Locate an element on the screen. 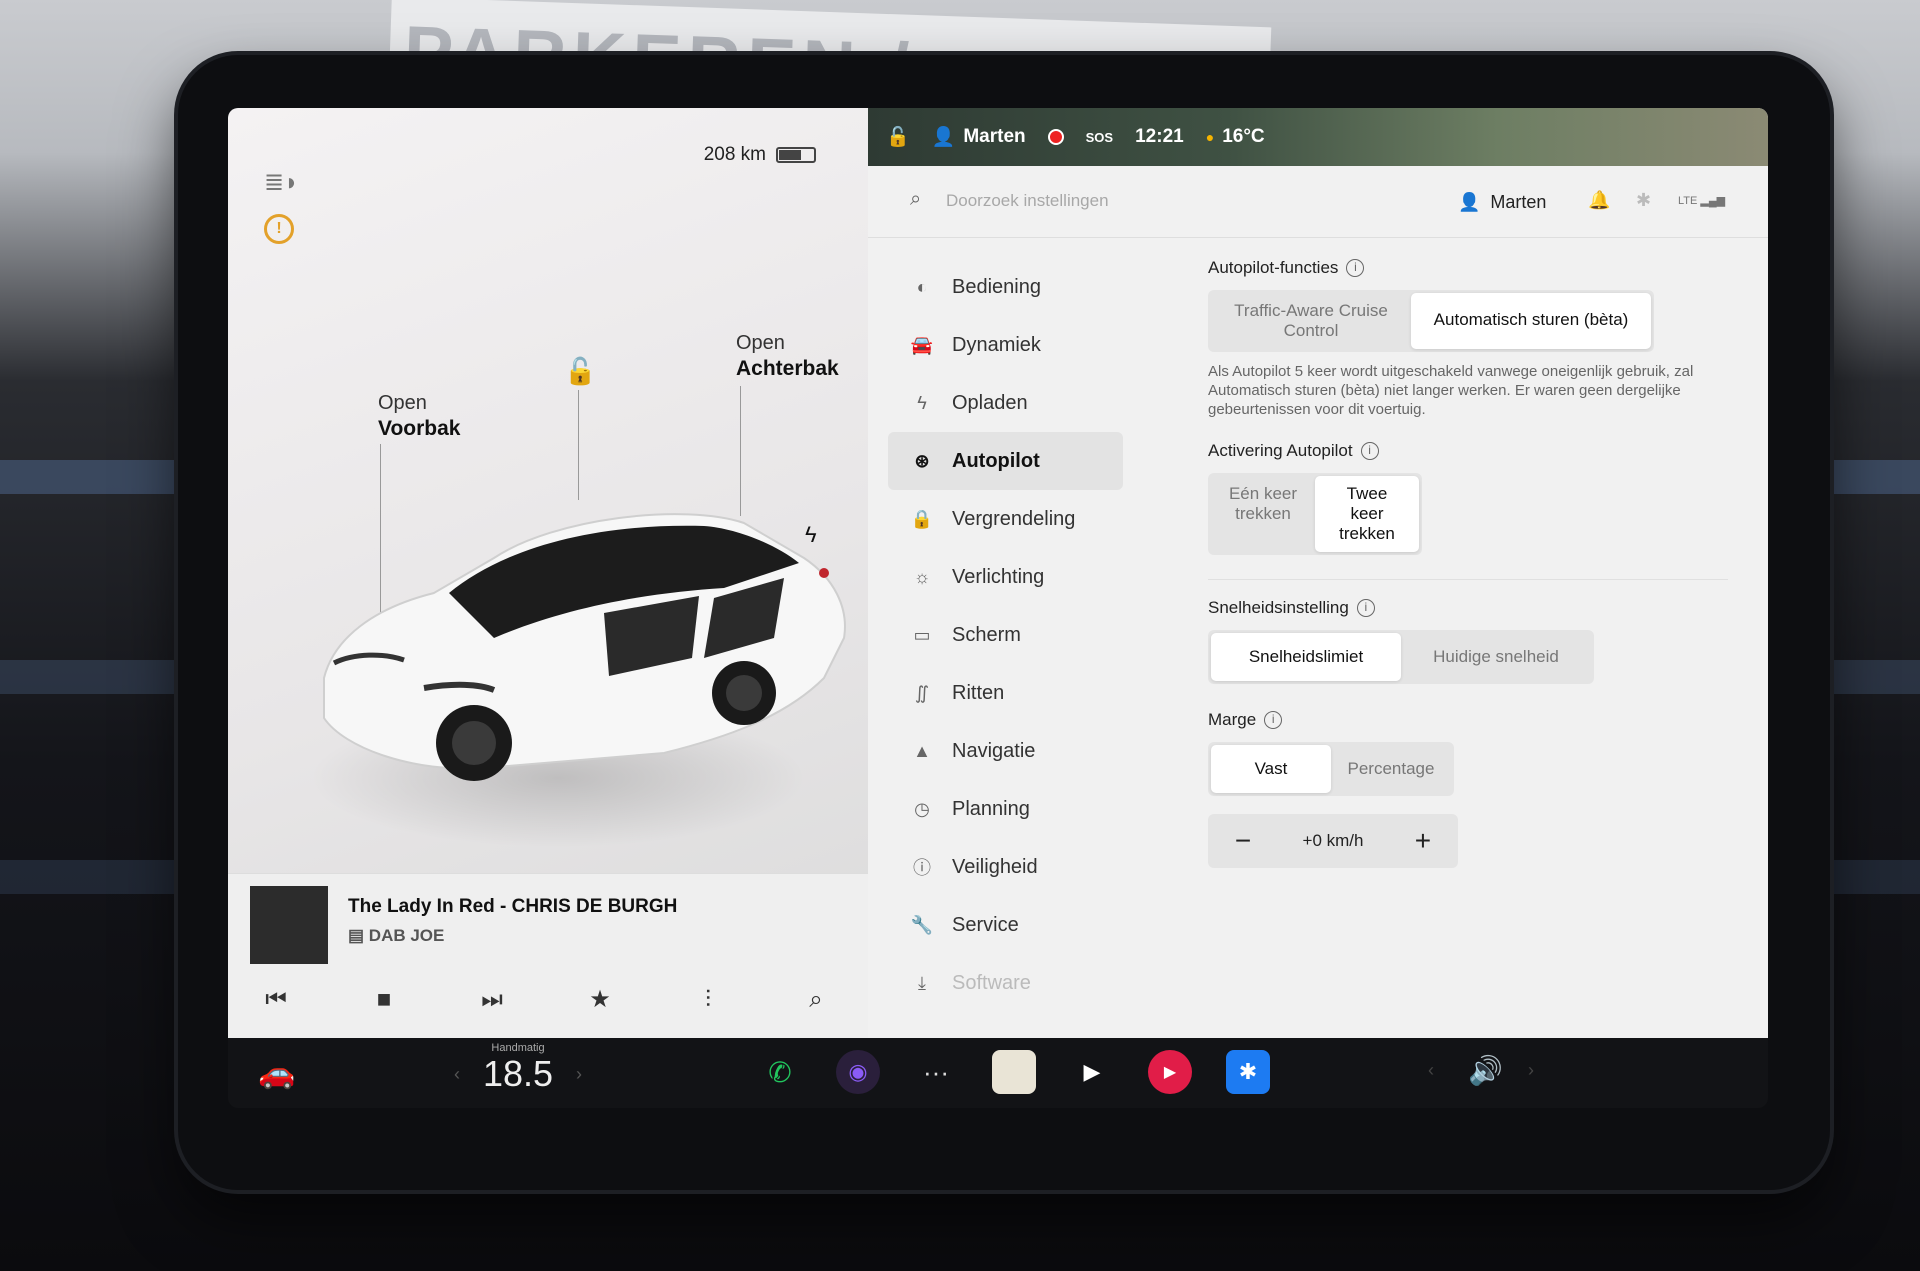 This screenshot has height=1271, width=1920. driver-profile: 👤 Marten is located at coordinates (979, 137).